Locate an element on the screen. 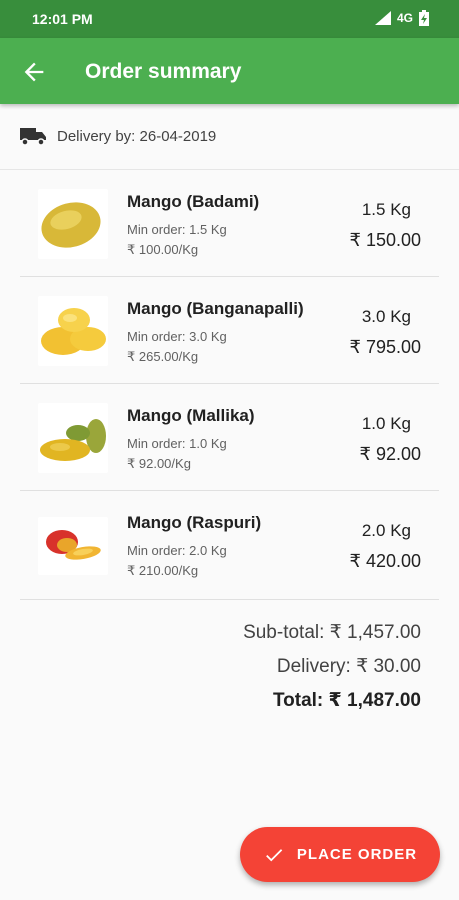  item-min-order: Min order: 1.0 Kg is located at coordinates (177, 443).